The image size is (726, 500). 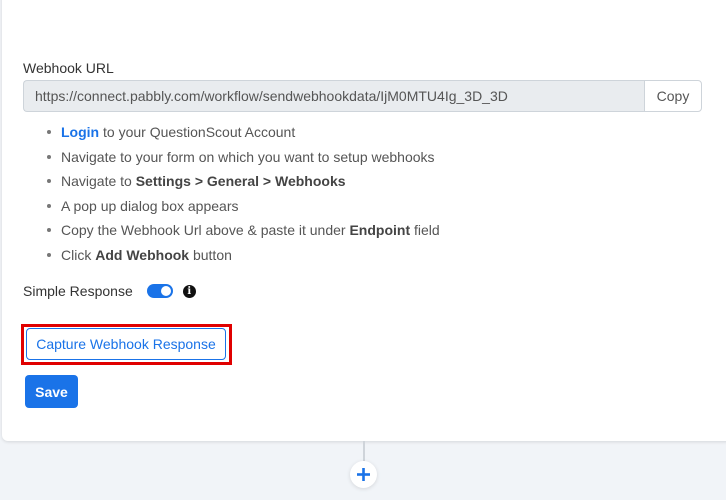 I want to click on webhook-url-label: Webhook URL, so click(x=68, y=68).